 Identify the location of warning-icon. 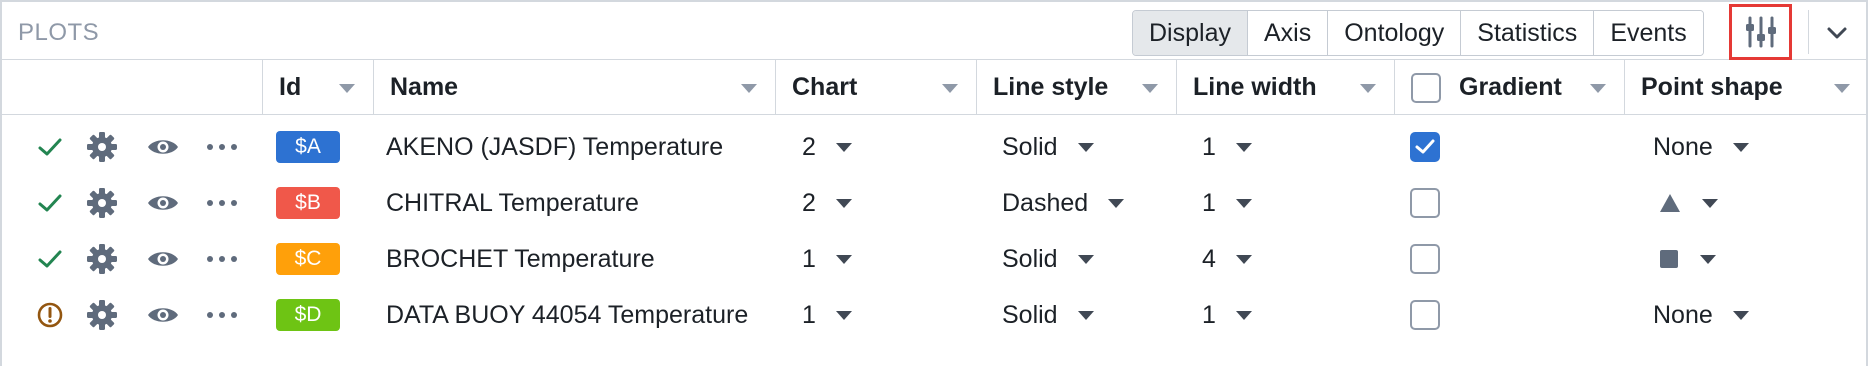
(50, 315).